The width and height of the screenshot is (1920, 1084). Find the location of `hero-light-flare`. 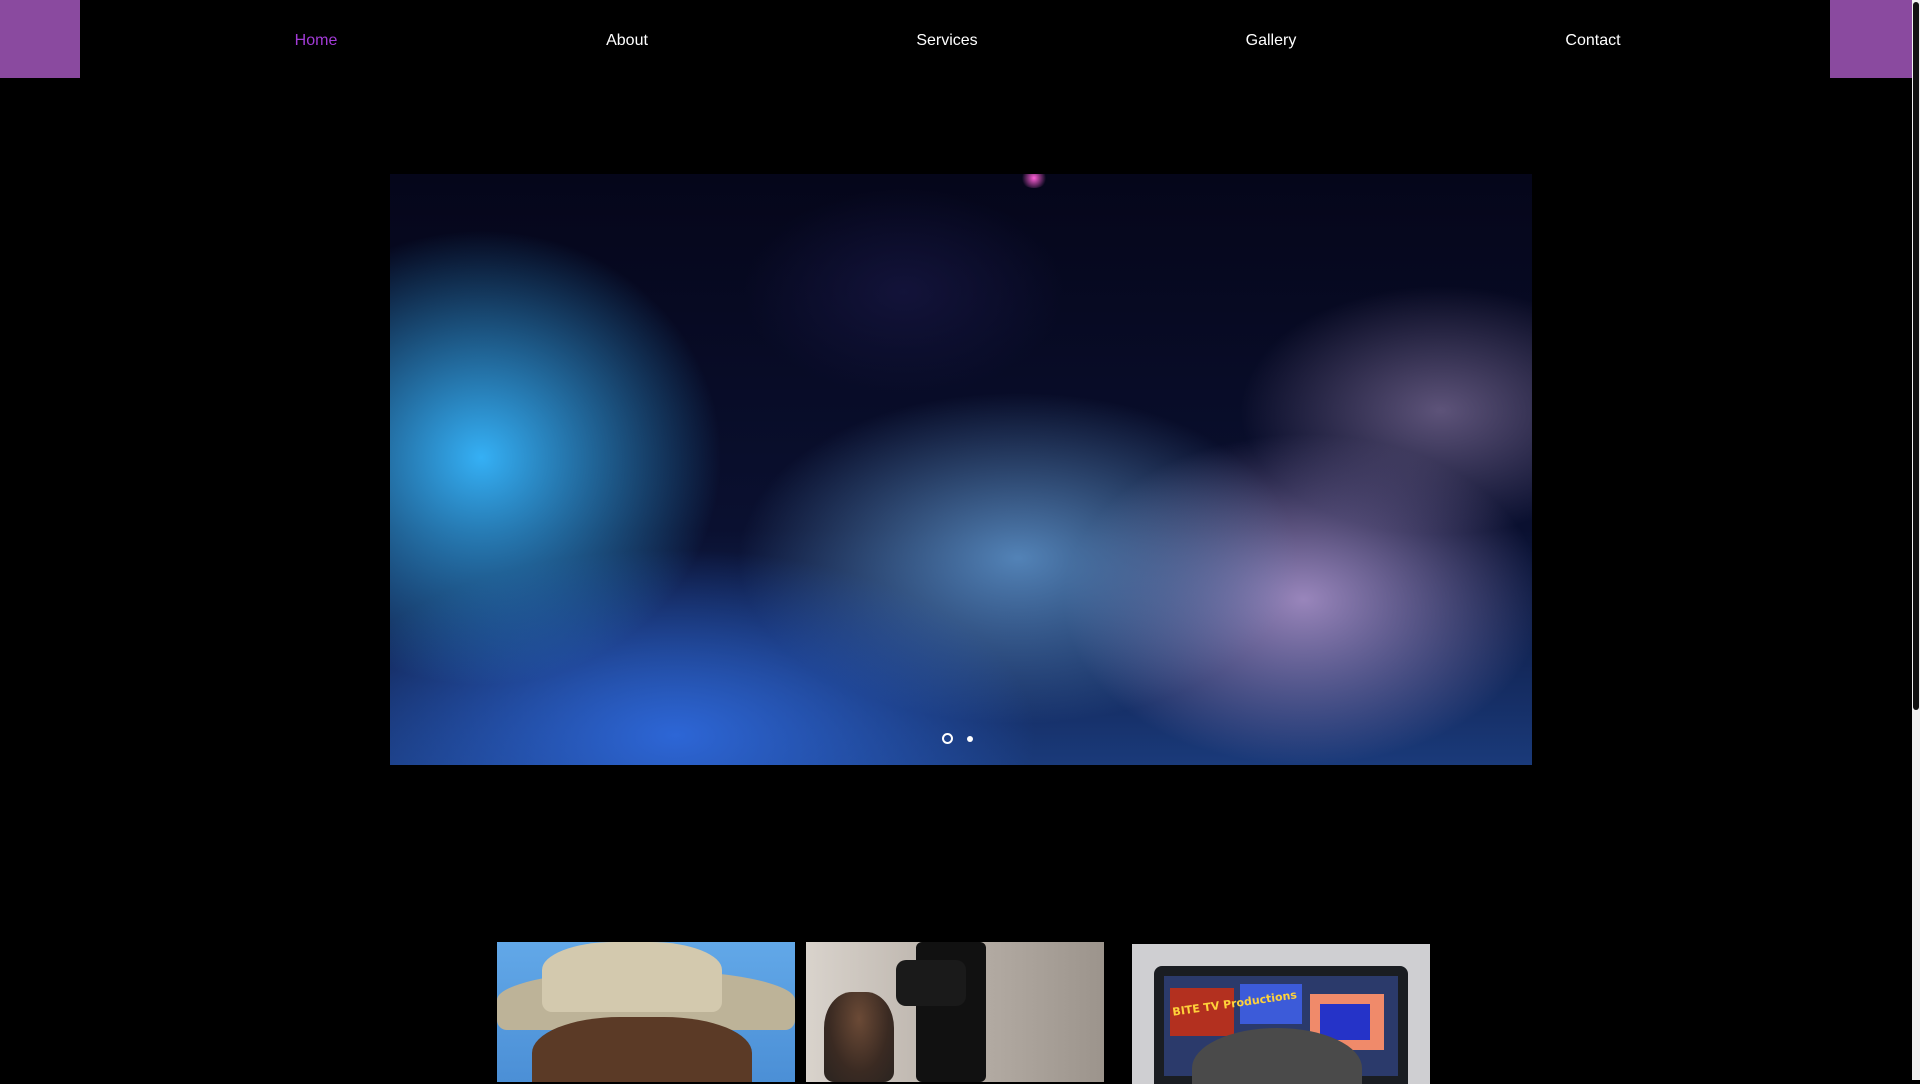

hero-light-flare is located at coordinates (1034, 181).